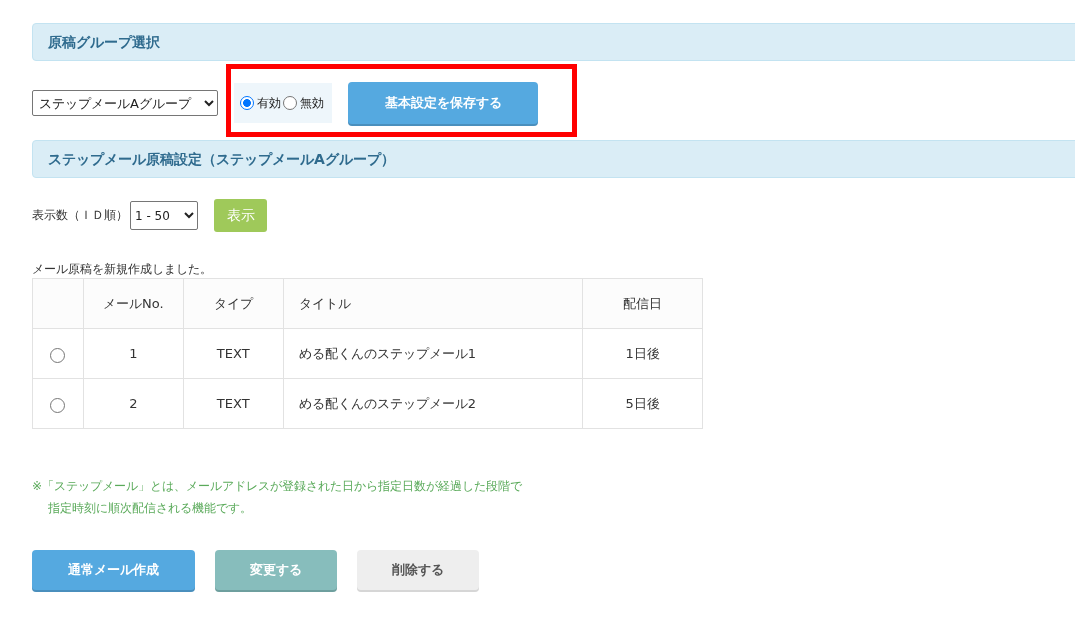 This screenshot has height=641, width=1075. What do you see at coordinates (433, 403) in the screenshot?
I see `table-cell: める配くんのステップメール2` at bounding box center [433, 403].